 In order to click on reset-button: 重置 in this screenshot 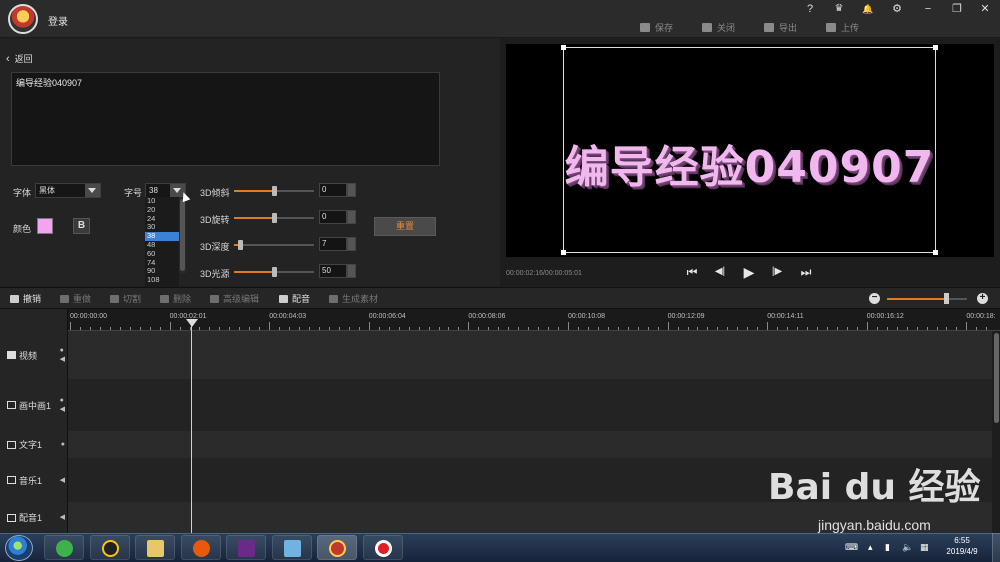, I will do `click(405, 226)`.